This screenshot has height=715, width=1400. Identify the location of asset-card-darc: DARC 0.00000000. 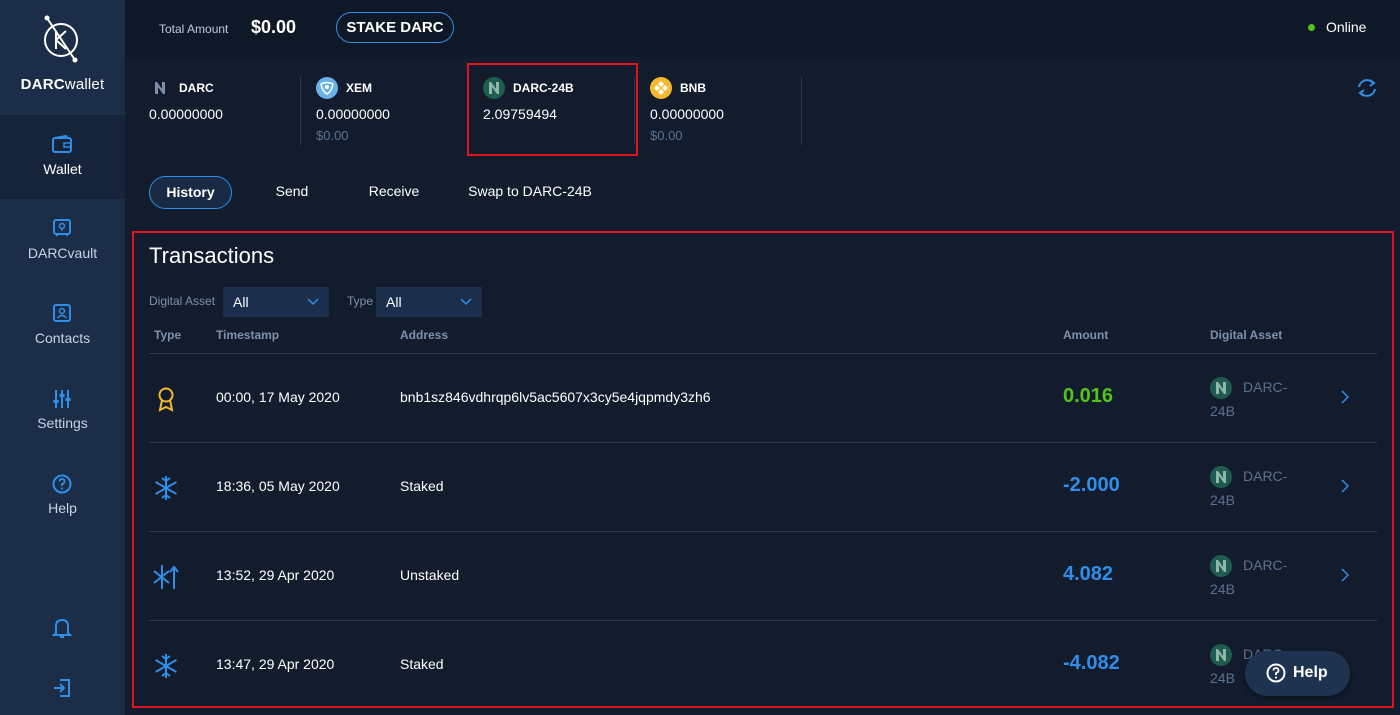
(224, 112).